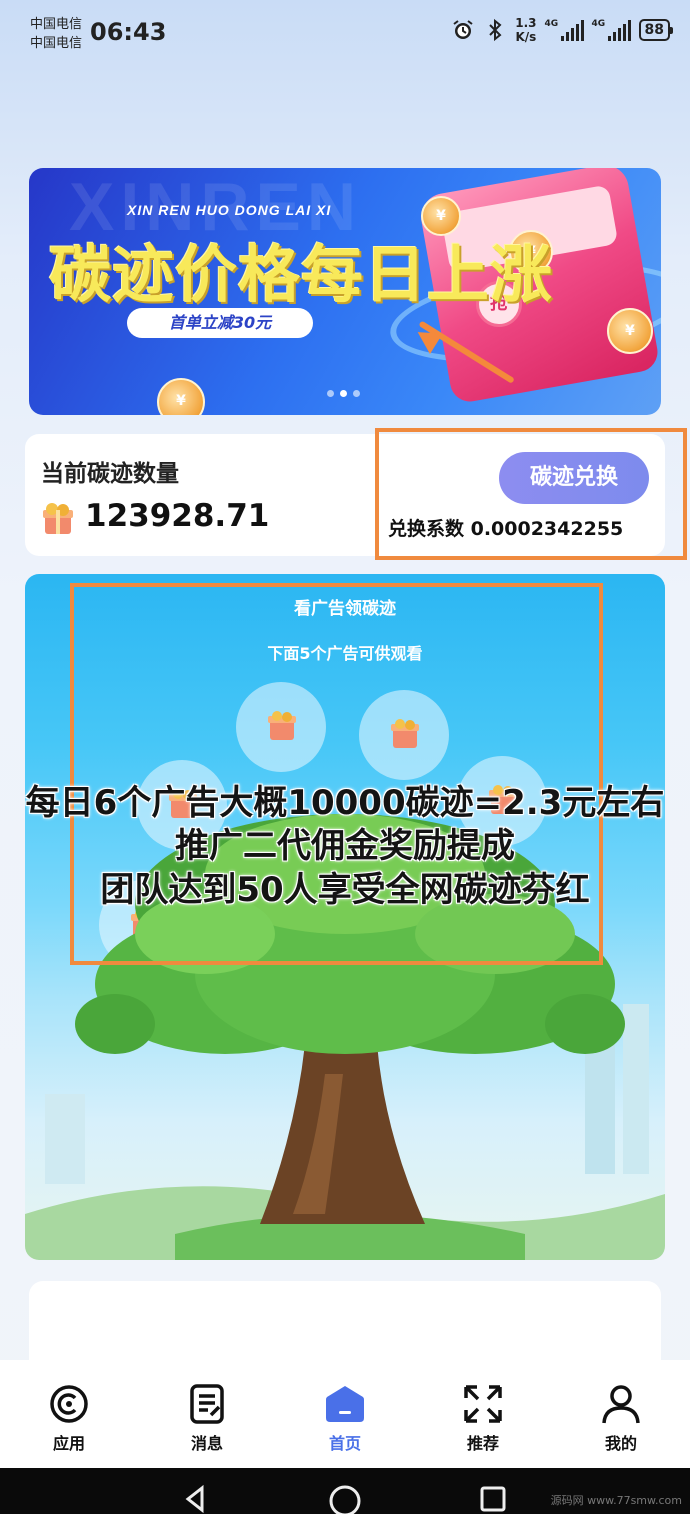 The image size is (690, 1514). Describe the element at coordinates (598, 24) in the screenshot. I see `signal-type-2: 4G` at that location.